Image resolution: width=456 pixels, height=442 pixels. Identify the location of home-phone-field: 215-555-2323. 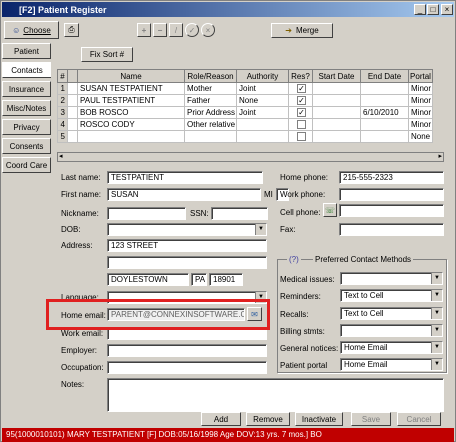
(391, 177).